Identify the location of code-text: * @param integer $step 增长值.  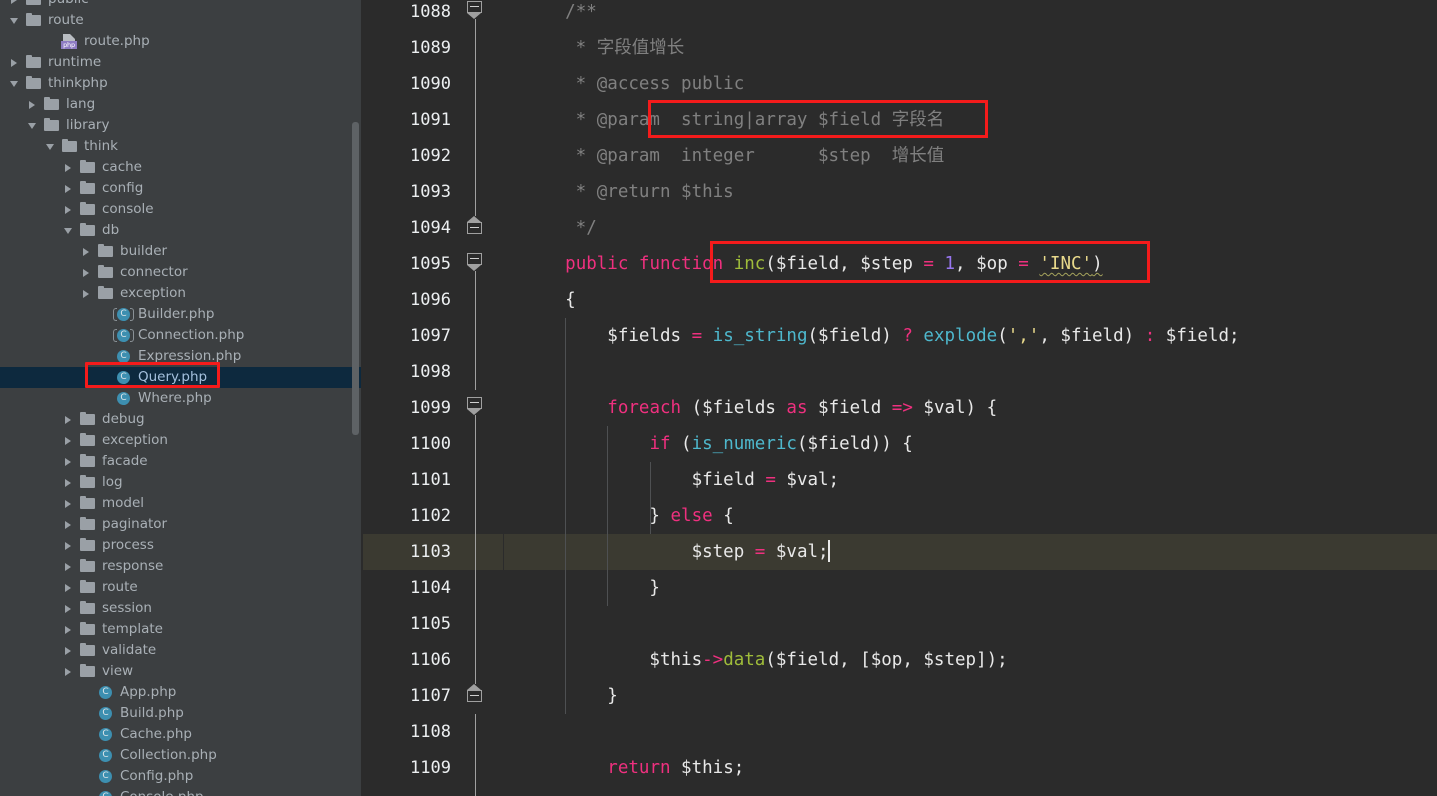
(734, 156).